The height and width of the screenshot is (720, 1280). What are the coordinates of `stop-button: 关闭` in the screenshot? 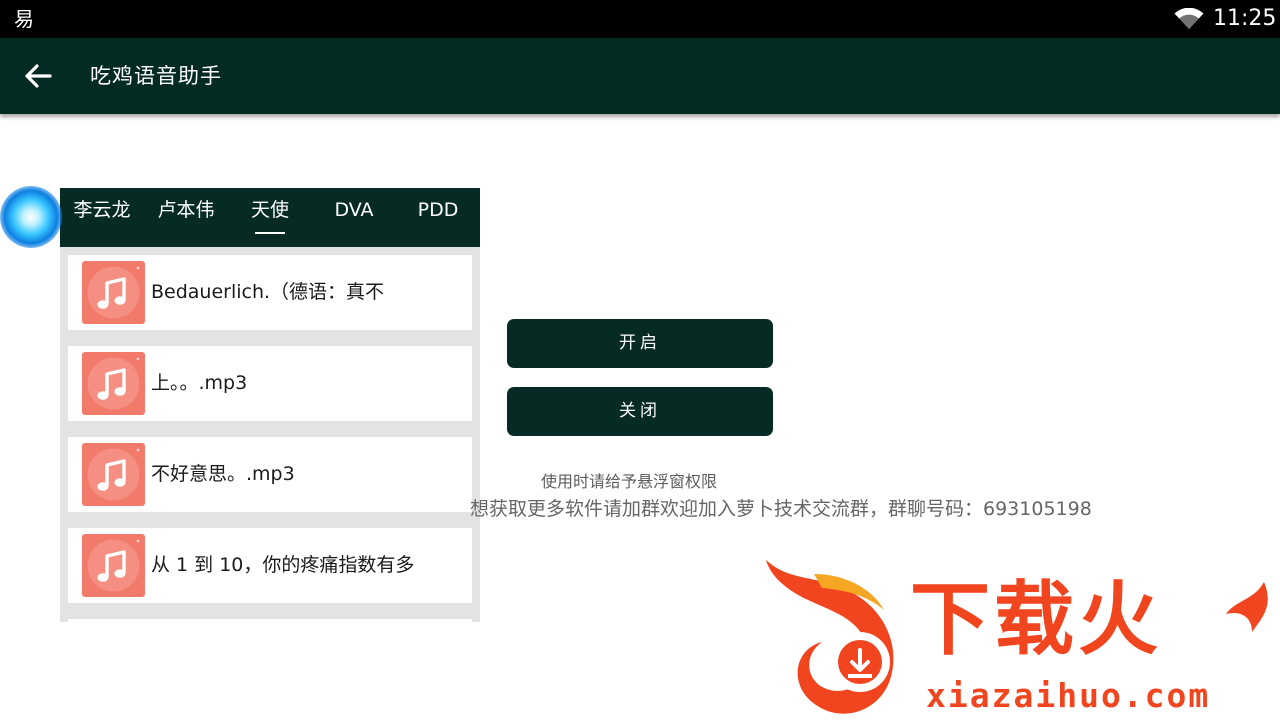 It's located at (640, 411).